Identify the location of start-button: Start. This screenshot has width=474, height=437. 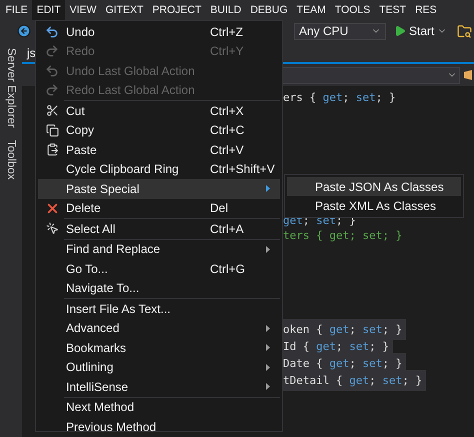
(421, 31).